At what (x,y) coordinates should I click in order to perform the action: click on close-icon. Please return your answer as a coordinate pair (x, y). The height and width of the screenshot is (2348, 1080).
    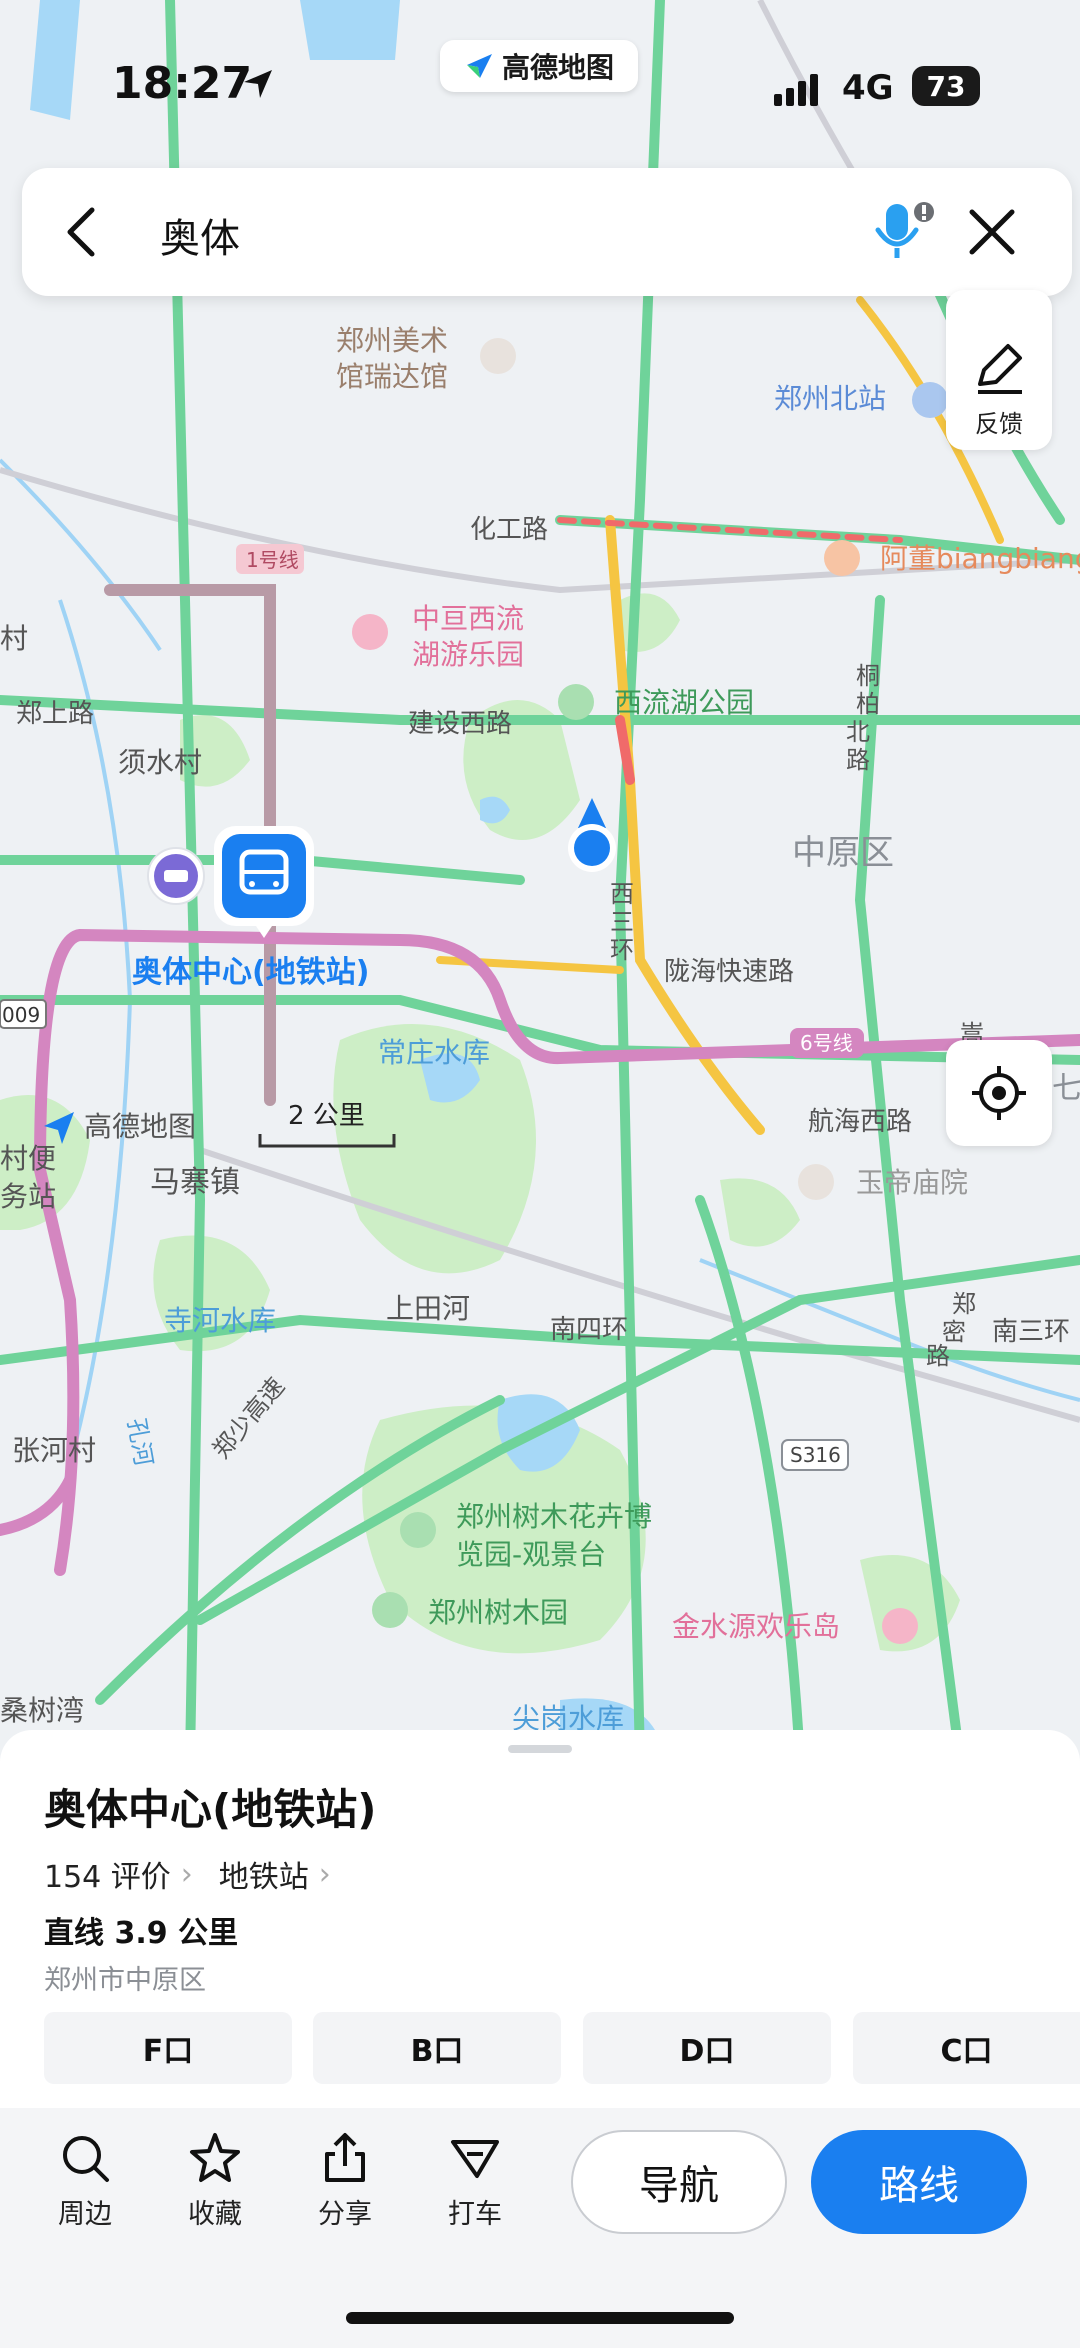
    Looking at the image, I should click on (992, 232).